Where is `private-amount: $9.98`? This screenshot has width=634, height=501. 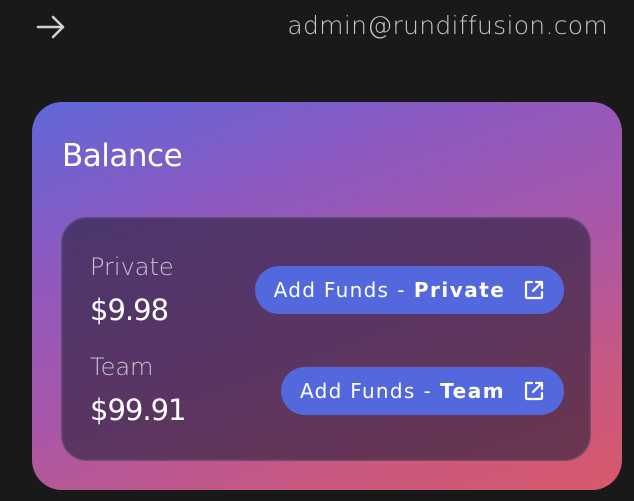
private-amount: $9.98 is located at coordinates (129, 310).